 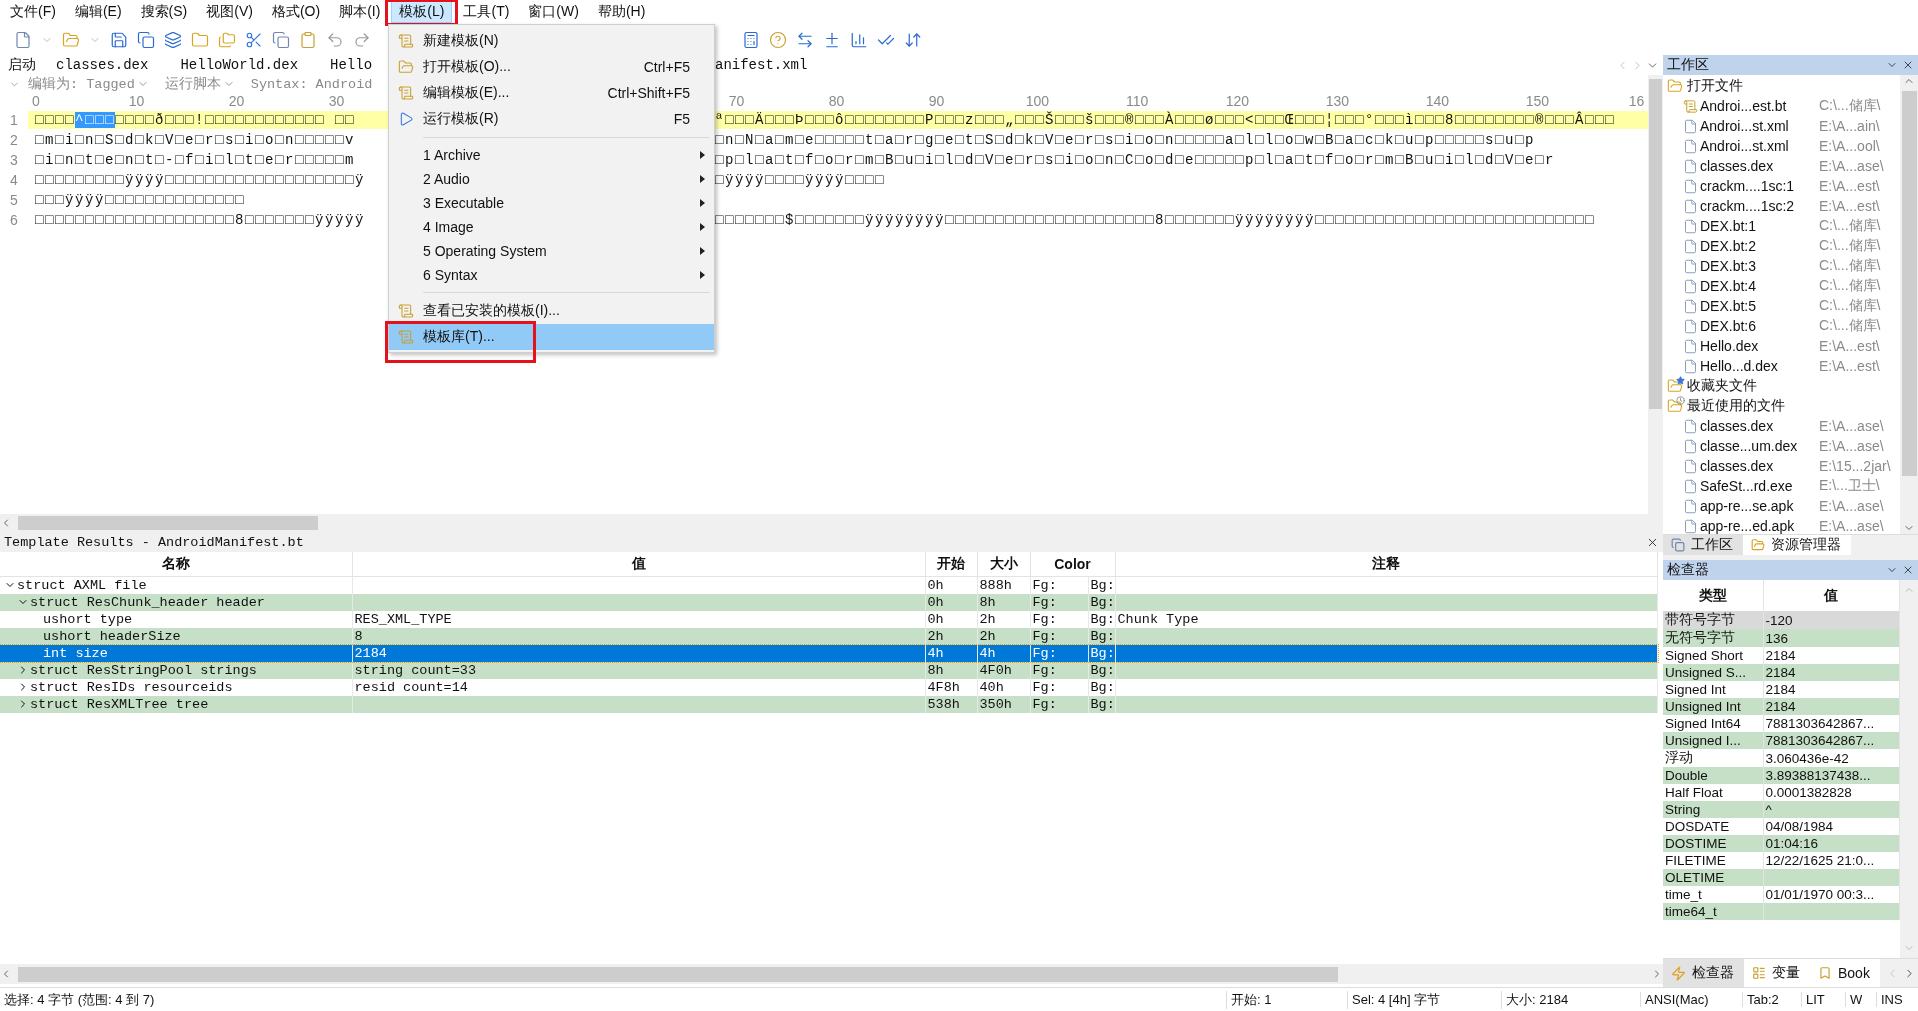 I want to click on workspace-file: crackm....1sc:2 E:\A...est\, so click(x=1781, y=206).